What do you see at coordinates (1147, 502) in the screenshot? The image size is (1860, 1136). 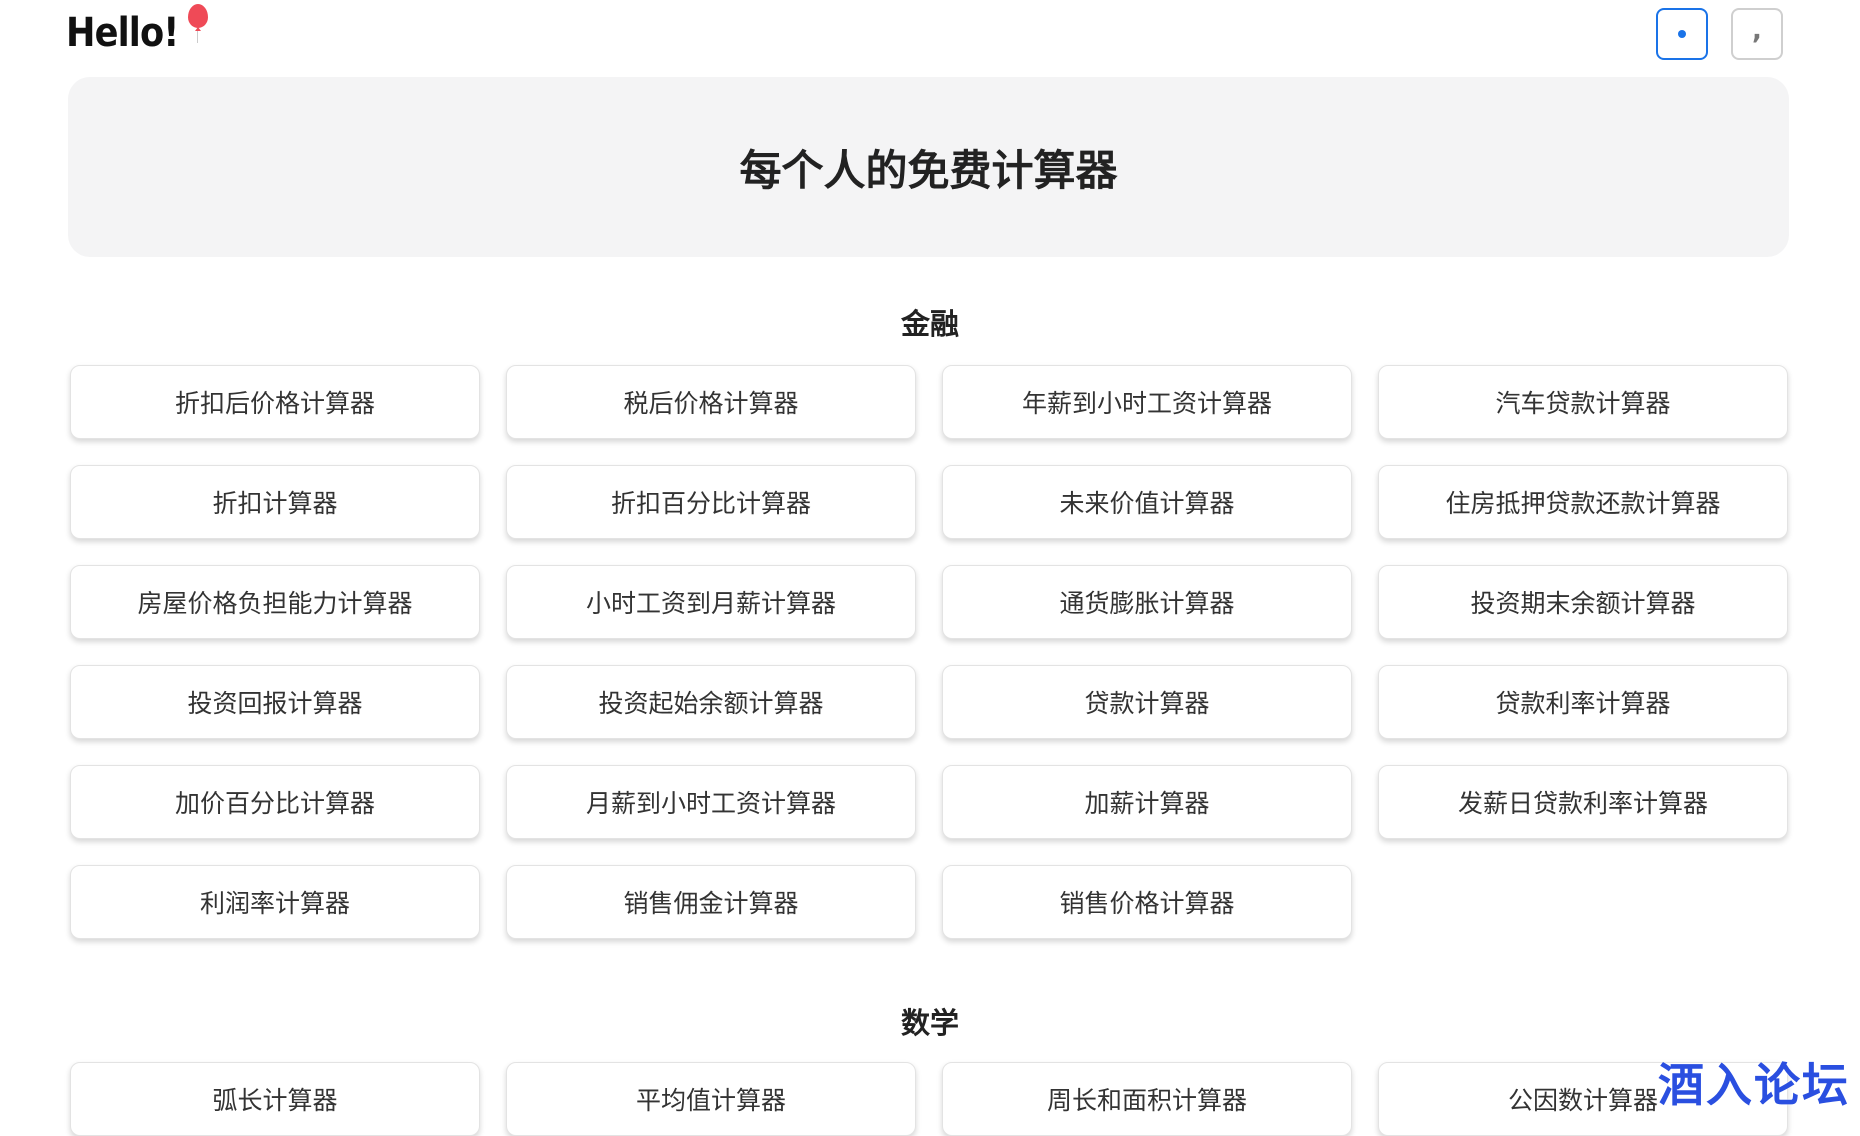 I see `calculator-button: 未来价值计算器` at bounding box center [1147, 502].